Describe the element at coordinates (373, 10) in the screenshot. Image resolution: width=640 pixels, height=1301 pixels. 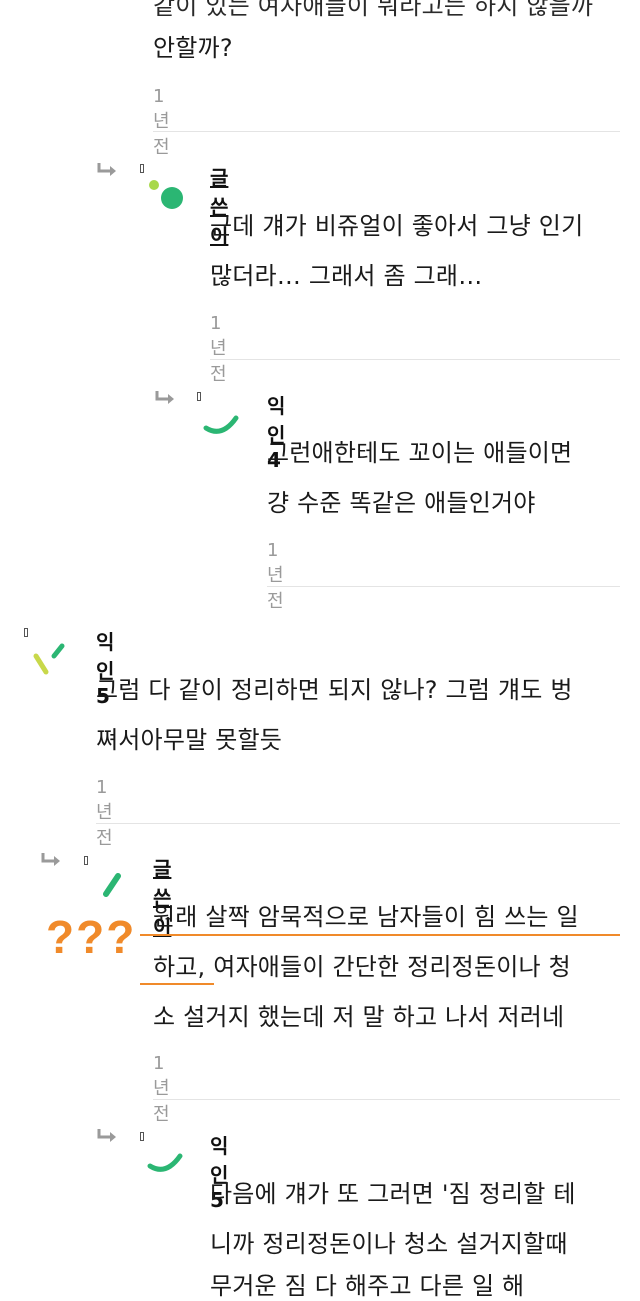
I see `comment-top-line-1: 같이 있는 여자애들이 뭐라고는 하지 않을까` at that location.